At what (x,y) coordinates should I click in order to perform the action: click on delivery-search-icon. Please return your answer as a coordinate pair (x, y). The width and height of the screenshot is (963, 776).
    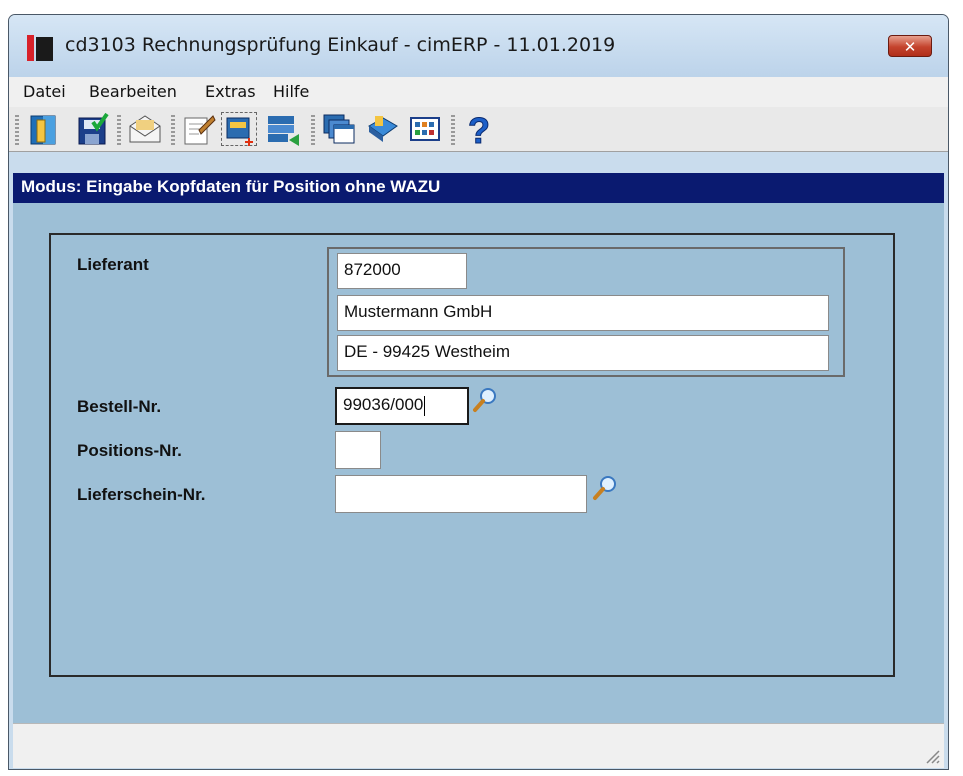
    Looking at the image, I should click on (605, 487).